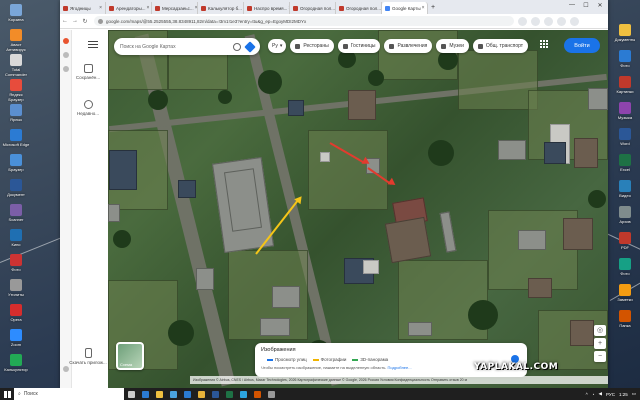 This screenshot has height=400, width=640. I want to click on desktop-icon: Картинки, so click(625, 87).